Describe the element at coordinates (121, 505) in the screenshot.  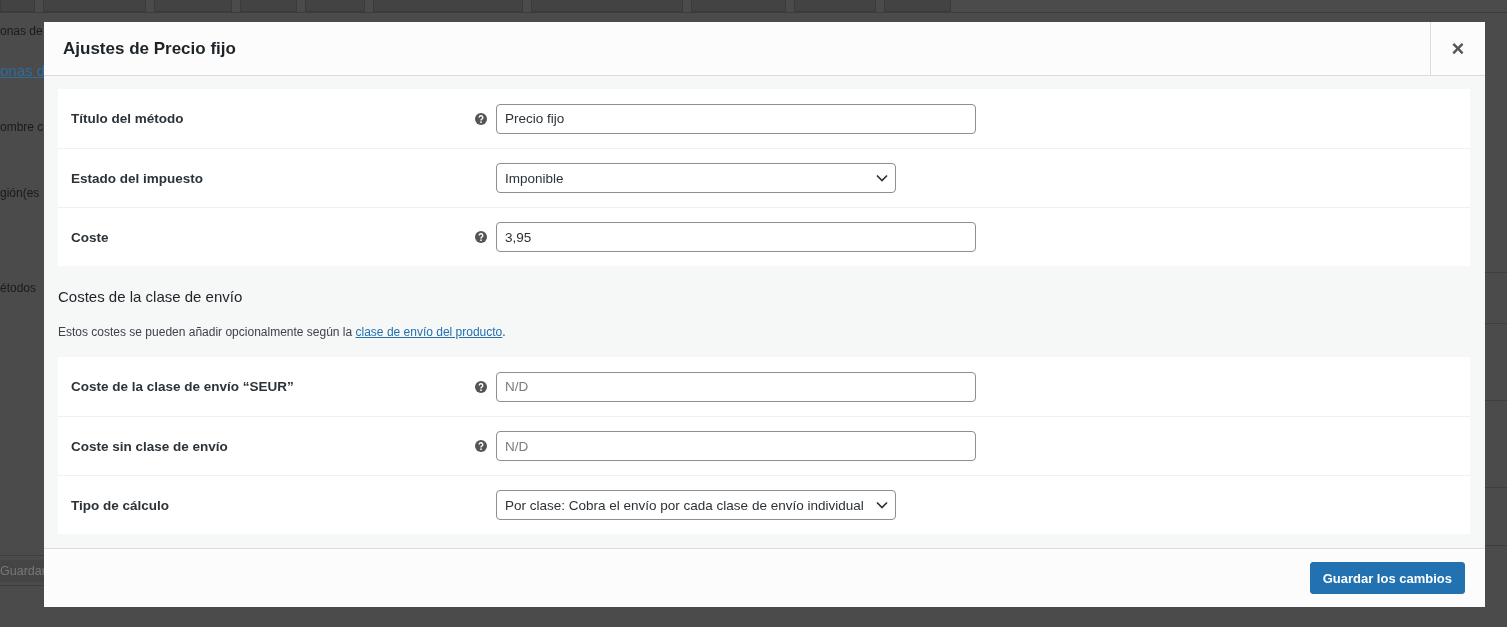
I see `field-label: Tipo de cálculo` at that location.